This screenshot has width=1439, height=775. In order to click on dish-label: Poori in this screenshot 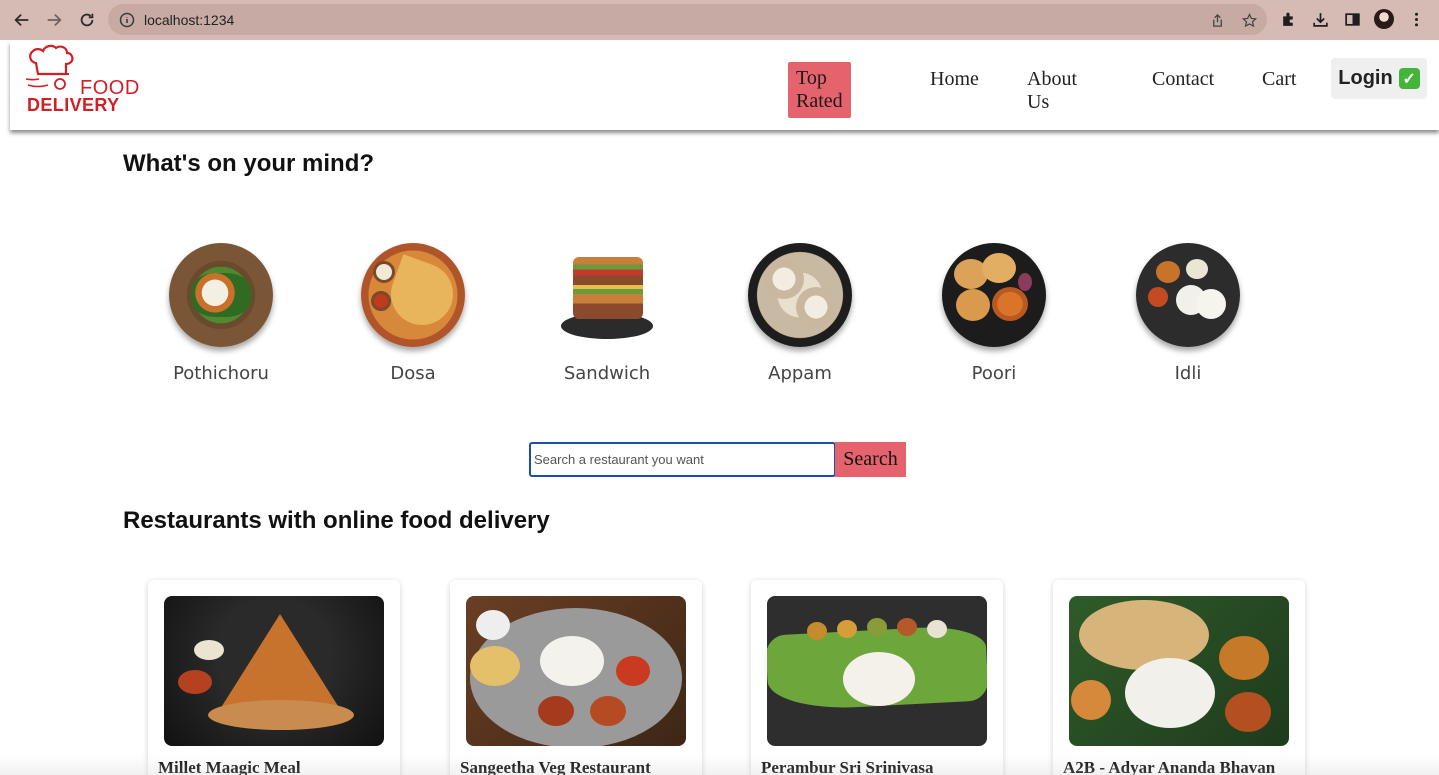, I will do `click(994, 373)`.